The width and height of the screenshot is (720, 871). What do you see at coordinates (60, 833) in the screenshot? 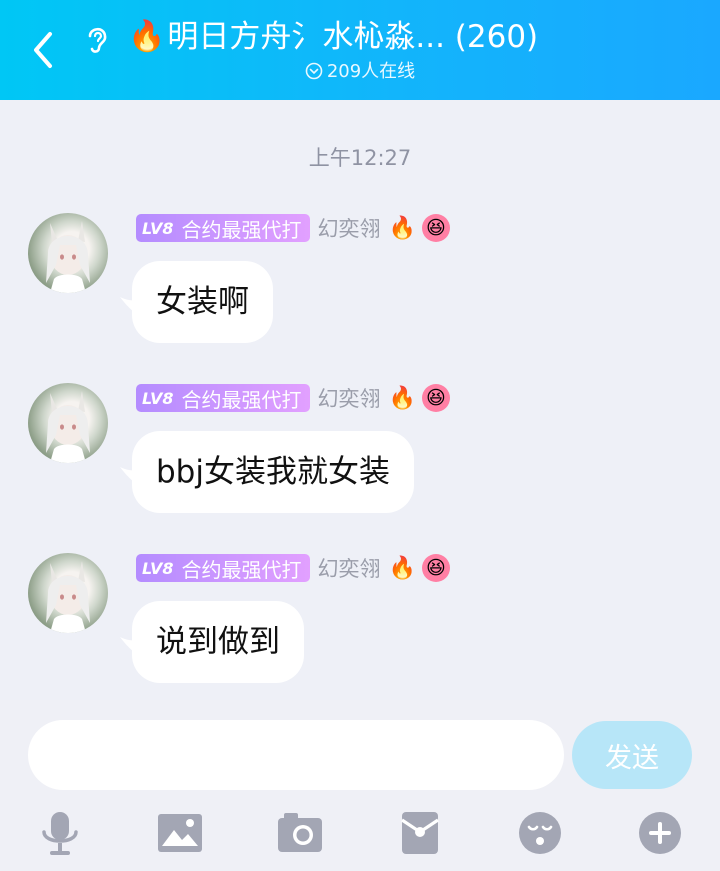
I see `microphone-icon` at bounding box center [60, 833].